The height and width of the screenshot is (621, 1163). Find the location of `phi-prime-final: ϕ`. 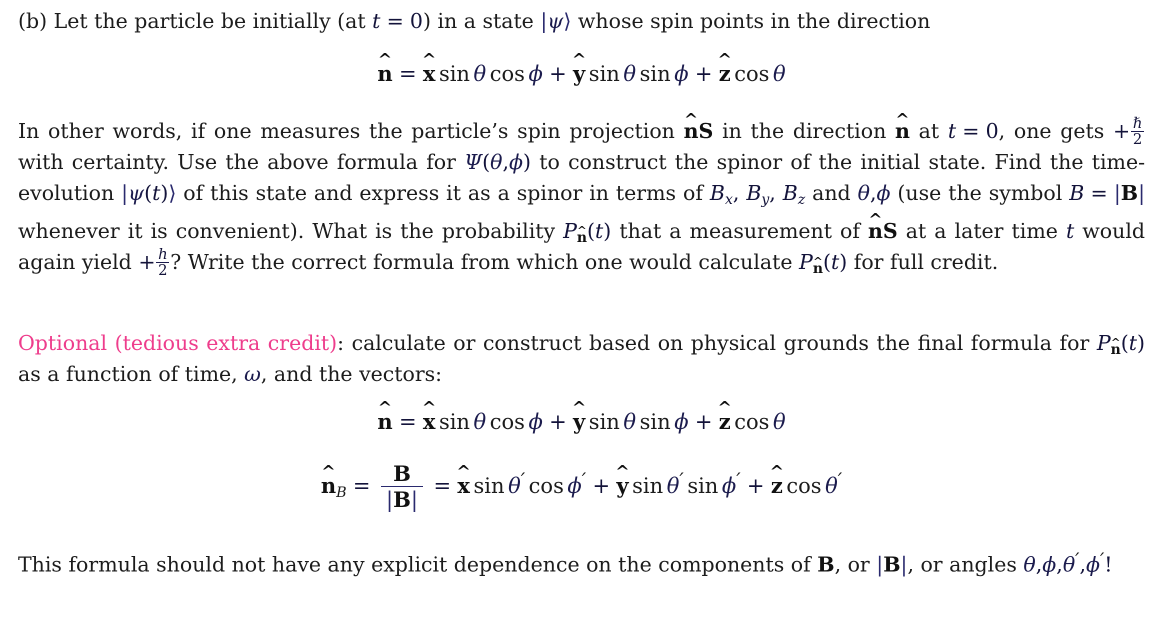

phi-prime-final: ϕ is located at coordinates (1092, 564).